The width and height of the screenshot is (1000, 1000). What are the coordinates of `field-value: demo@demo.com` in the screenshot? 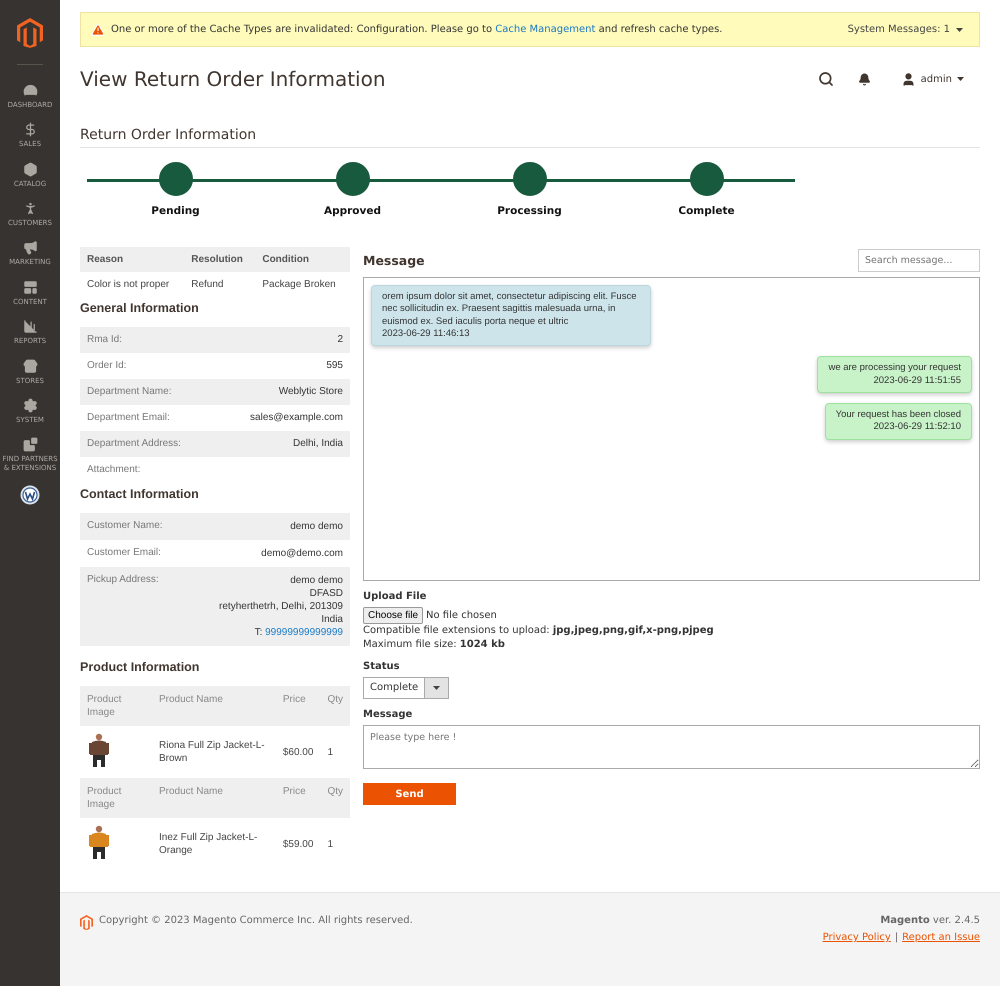 It's located at (302, 553).